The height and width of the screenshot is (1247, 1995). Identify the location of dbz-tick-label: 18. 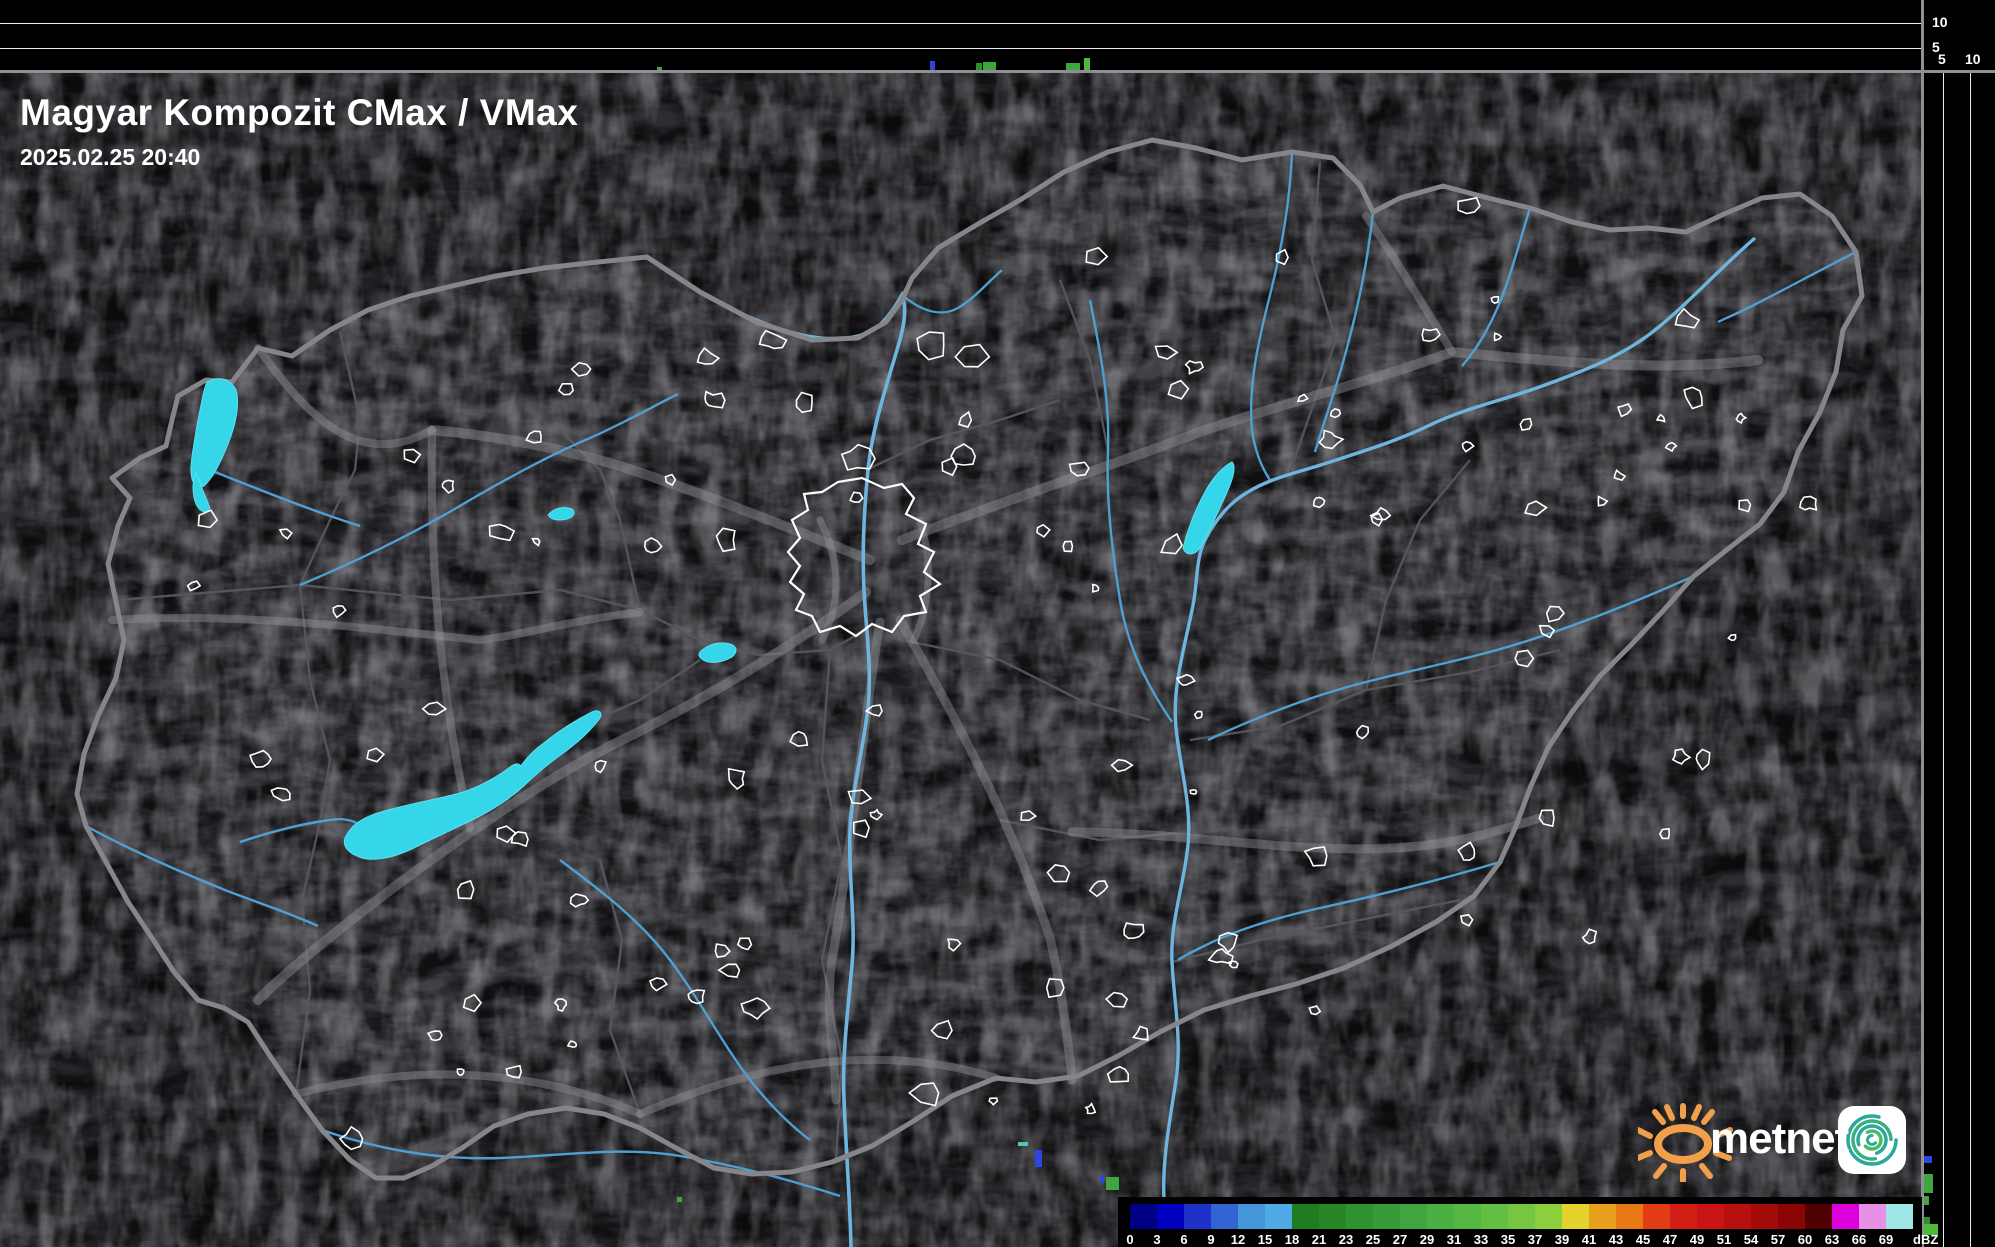
(1292, 1239).